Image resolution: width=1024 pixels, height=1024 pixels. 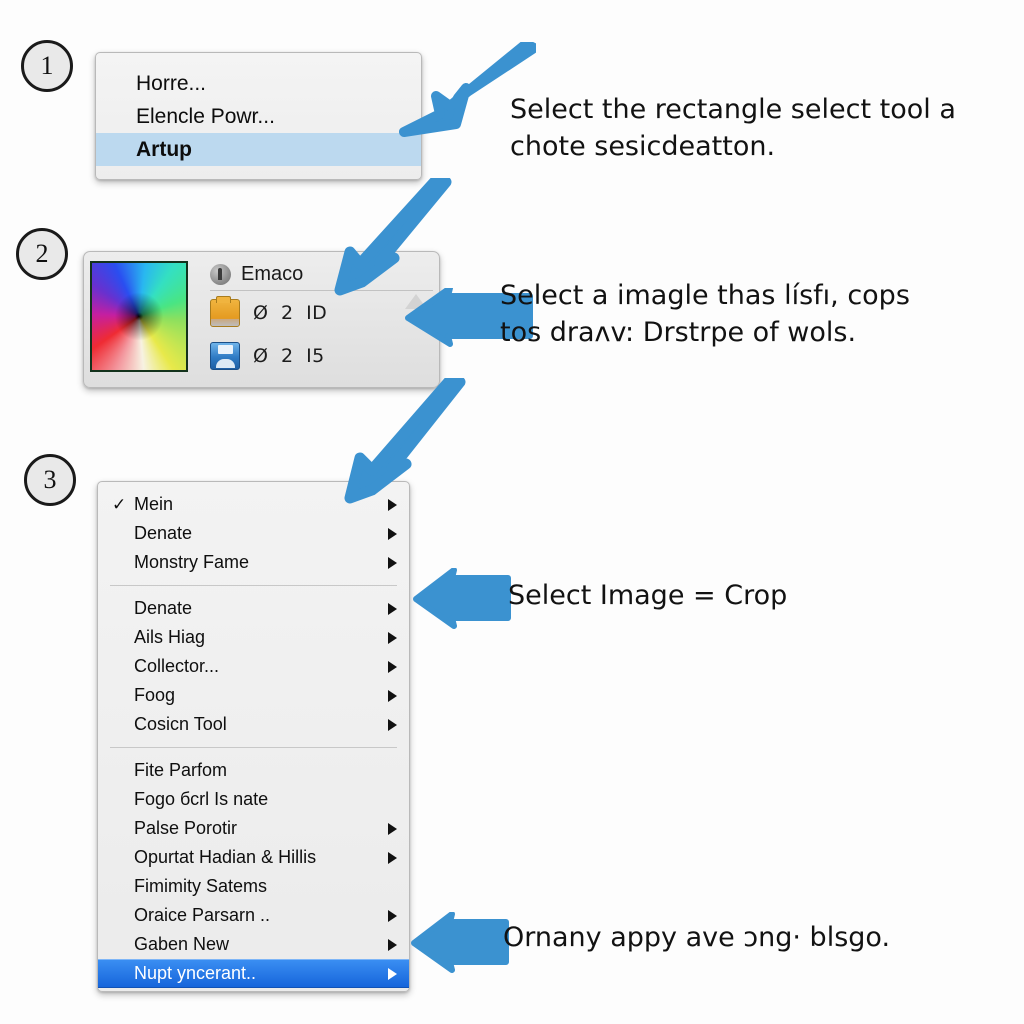 I want to click on palette-title: Emaco, so click(x=272, y=273).